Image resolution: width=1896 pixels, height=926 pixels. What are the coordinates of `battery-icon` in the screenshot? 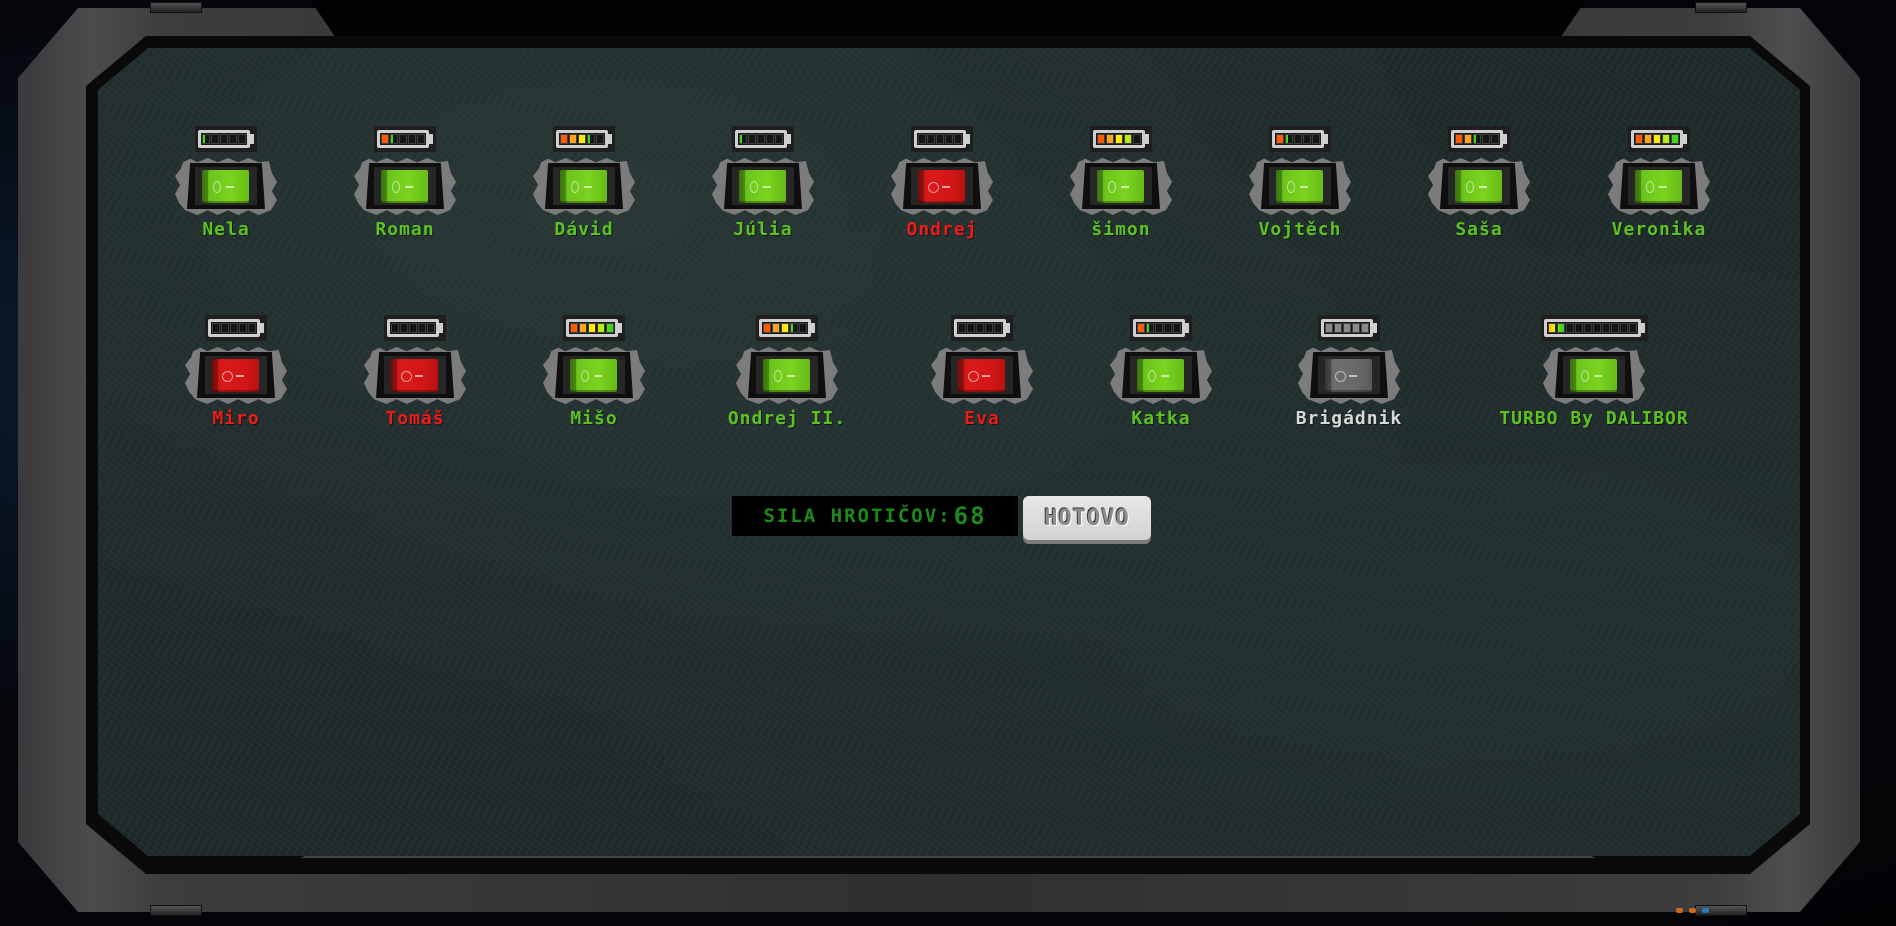 It's located at (1159, 328).